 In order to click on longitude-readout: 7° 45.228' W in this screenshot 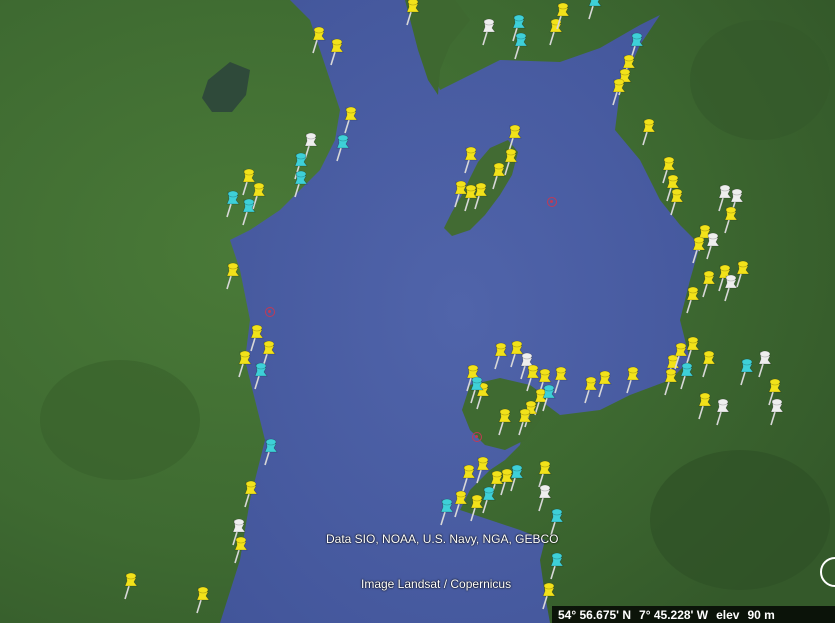, I will do `click(674, 614)`.